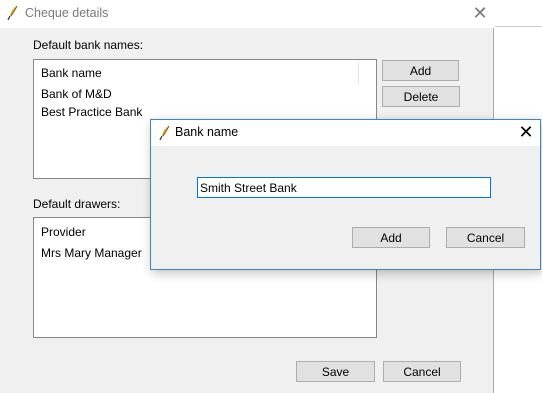  What do you see at coordinates (344, 187) in the screenshot?
I see `bank-name-input` at bounding box center [344, 187].